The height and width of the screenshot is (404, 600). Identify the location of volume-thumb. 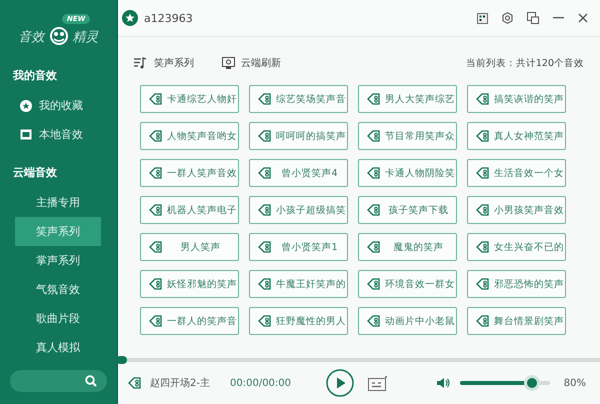
(531, 383).